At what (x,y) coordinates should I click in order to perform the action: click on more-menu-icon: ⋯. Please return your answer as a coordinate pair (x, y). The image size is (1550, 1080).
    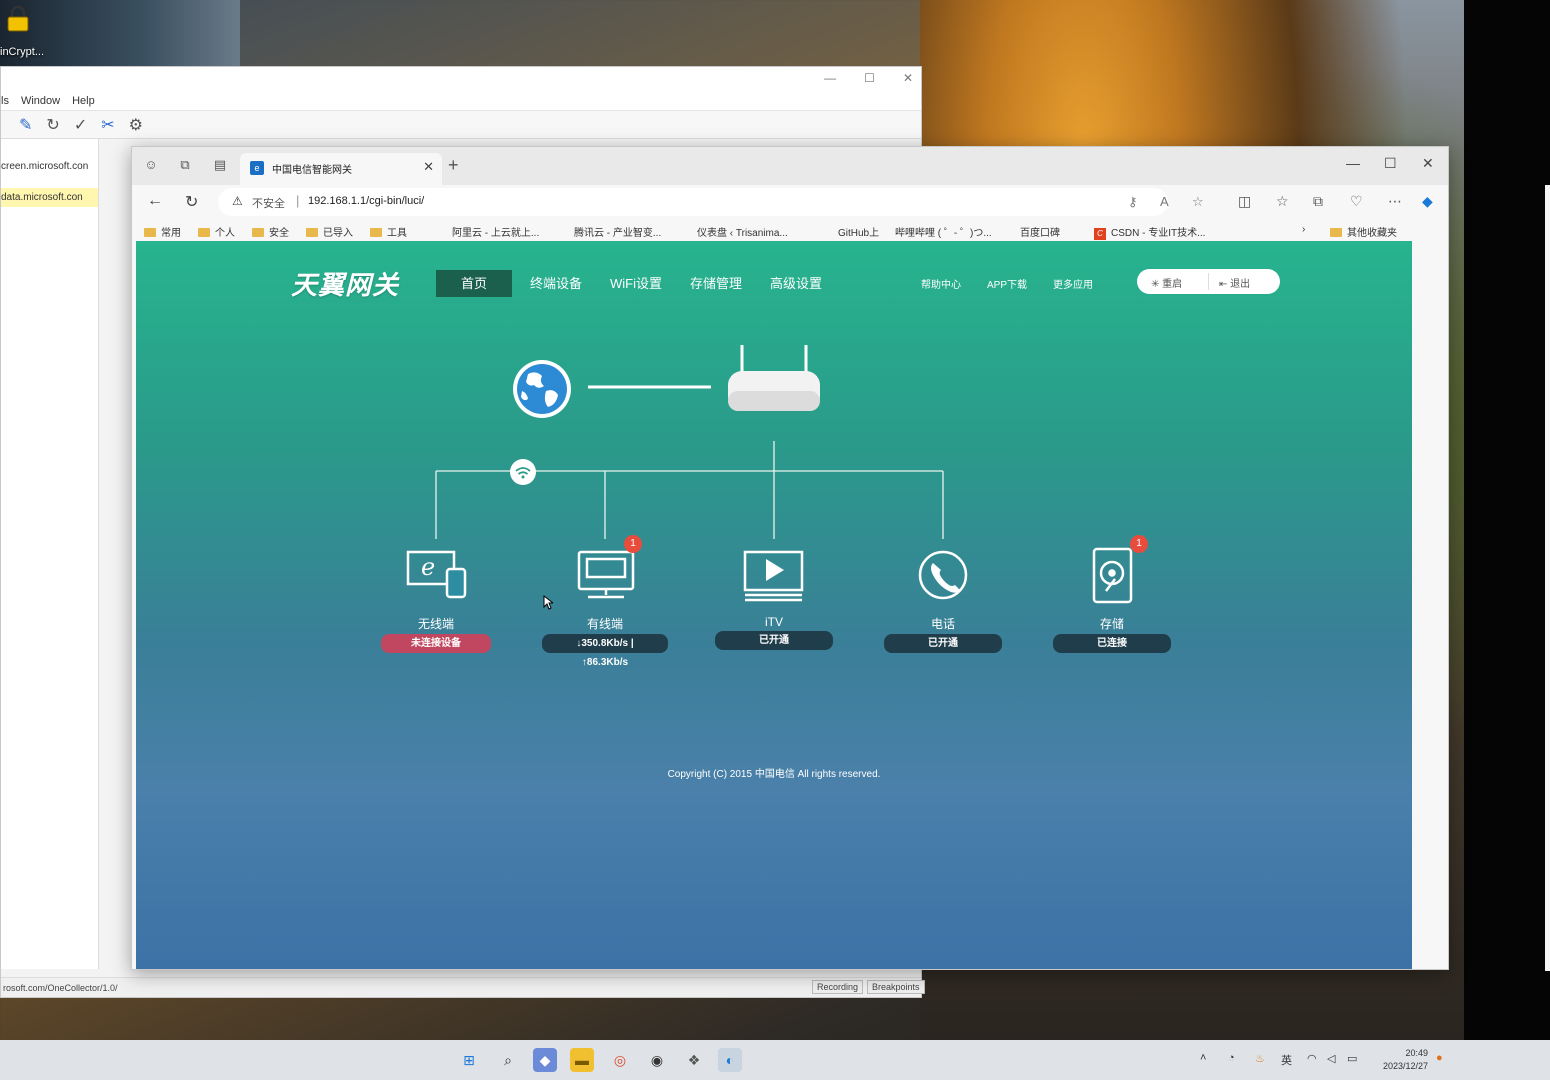
    Looking at the image, I should click on (1395, 201).